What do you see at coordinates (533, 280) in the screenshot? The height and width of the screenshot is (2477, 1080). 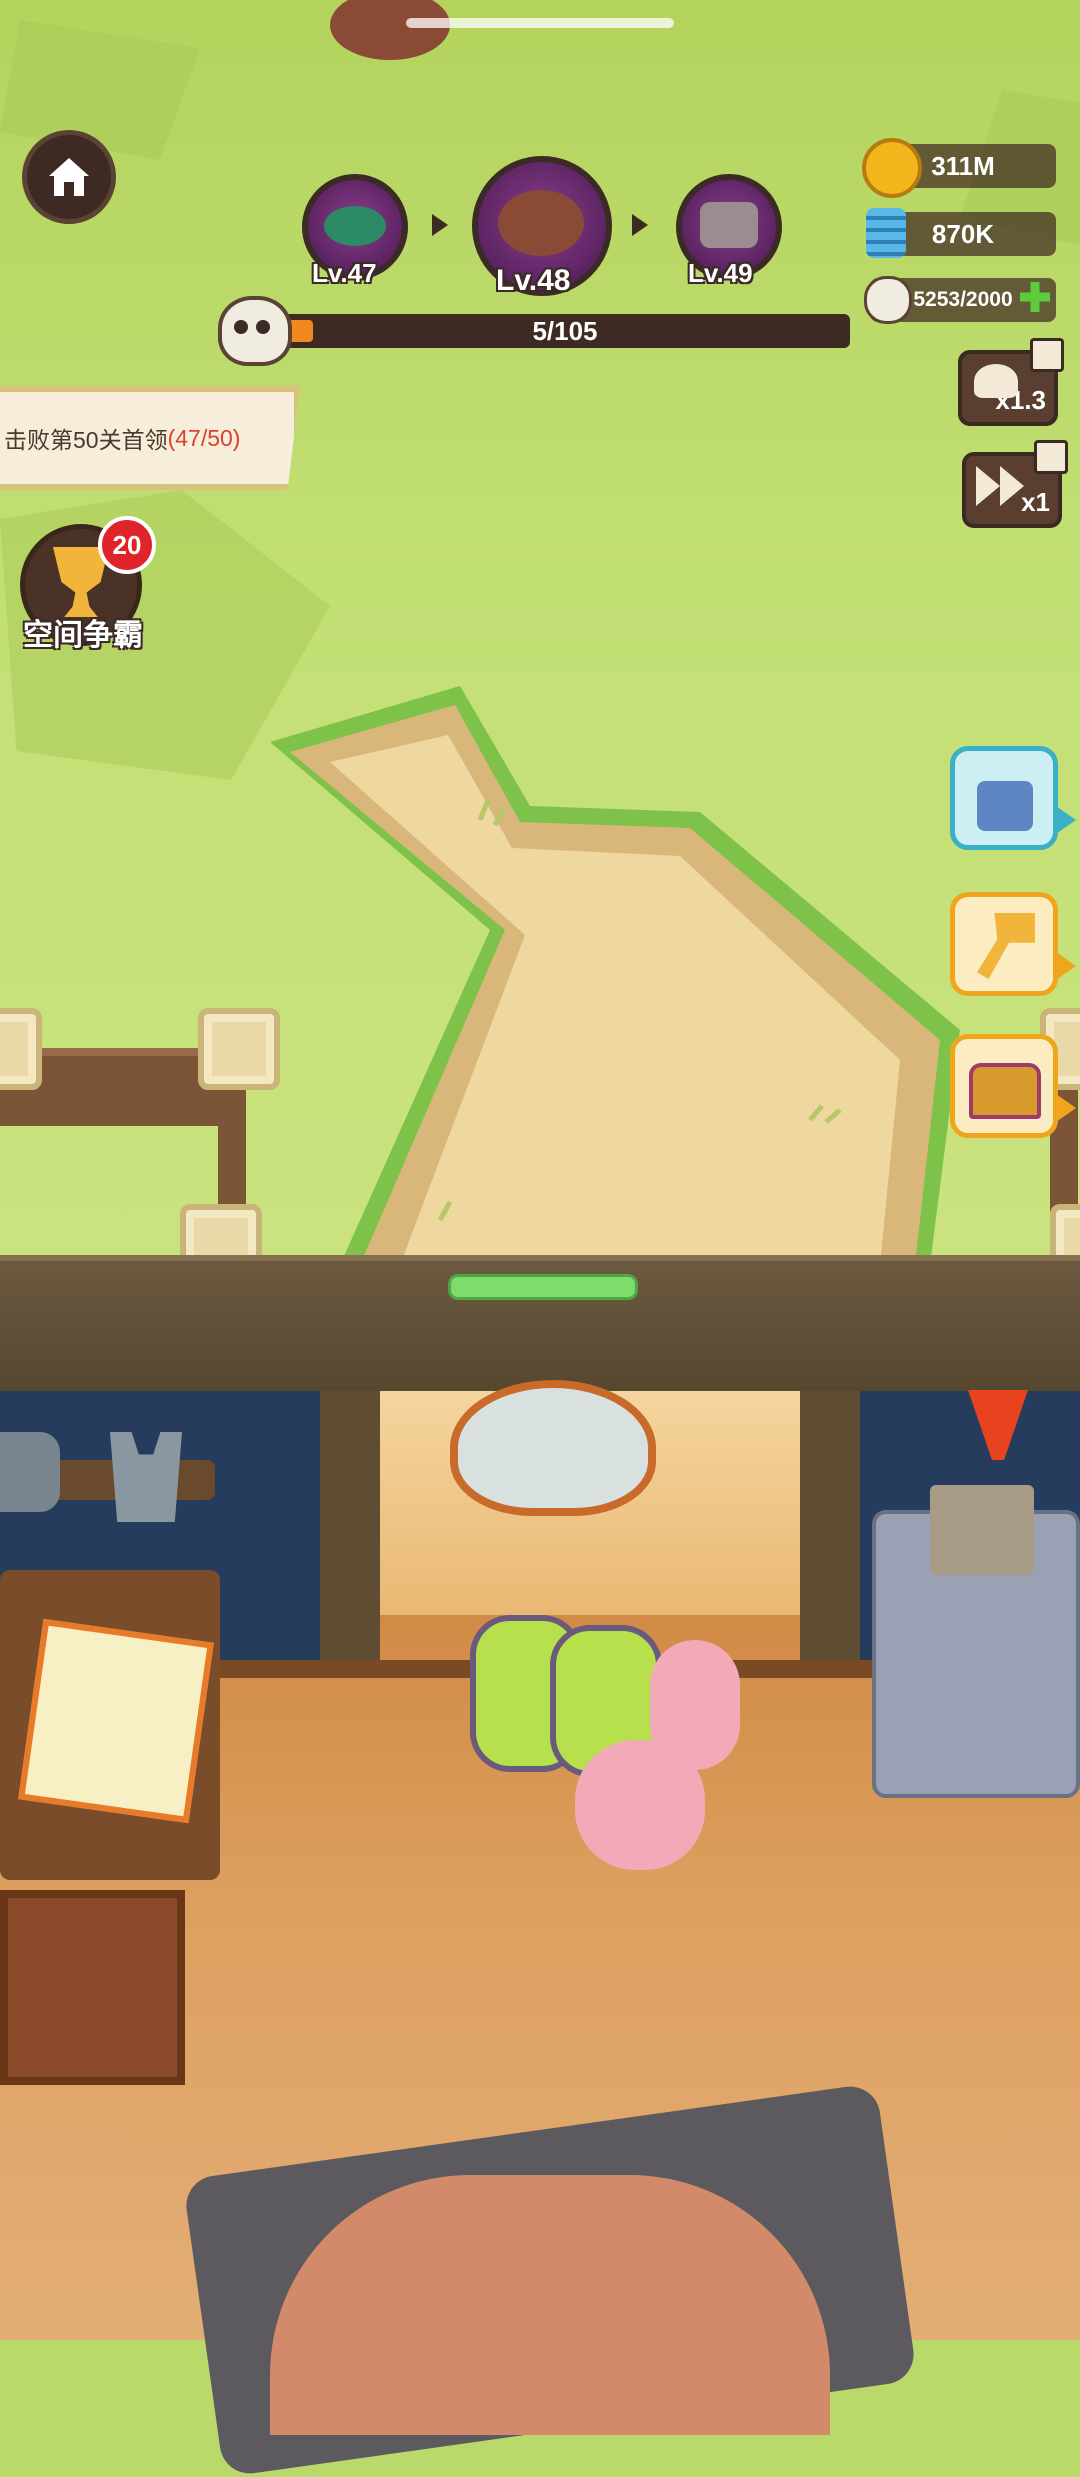 I see `boss-level-current: Lv.48` at bounding box center [533, 280].